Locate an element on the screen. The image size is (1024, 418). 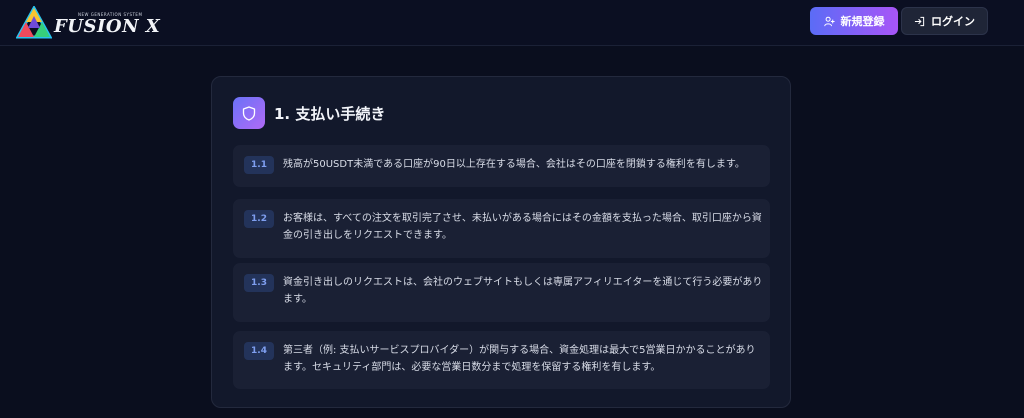
login-label: ログイン is located at coordinates (953, 21).